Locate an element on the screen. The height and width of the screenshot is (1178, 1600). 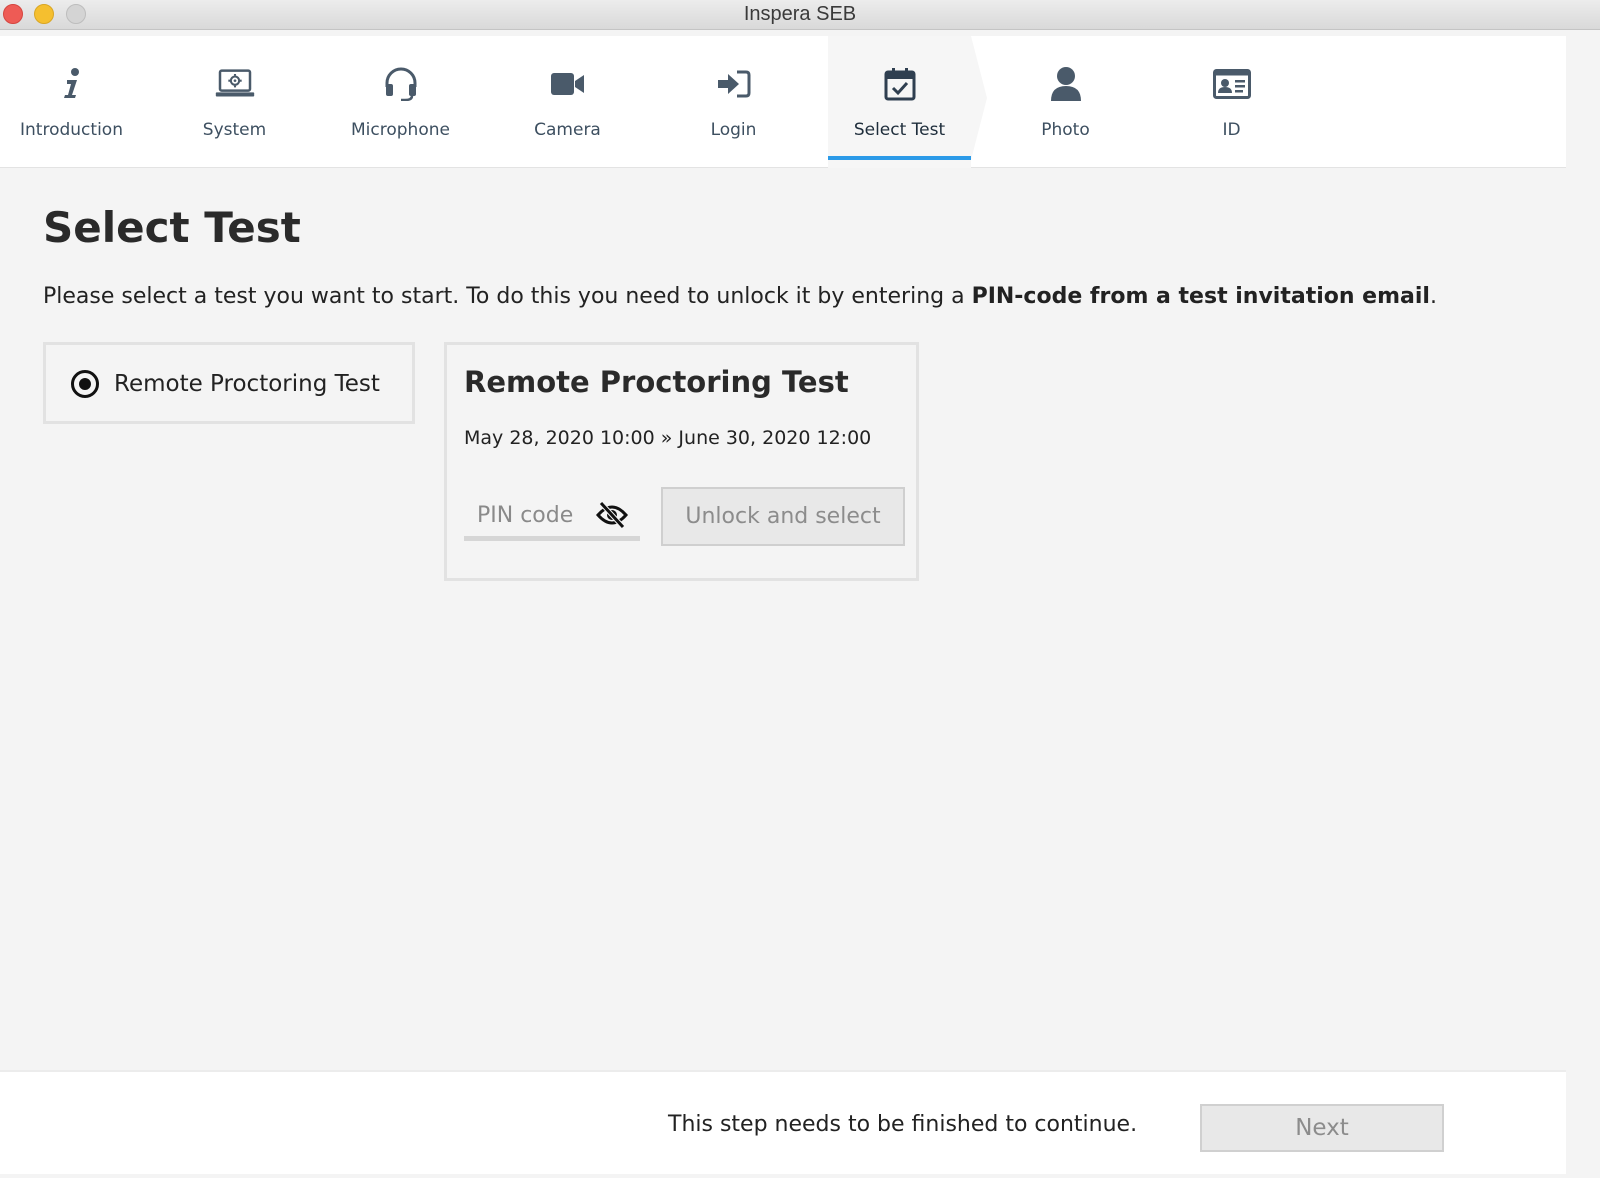
step-id: ID is located at coordinates (1231, 102).